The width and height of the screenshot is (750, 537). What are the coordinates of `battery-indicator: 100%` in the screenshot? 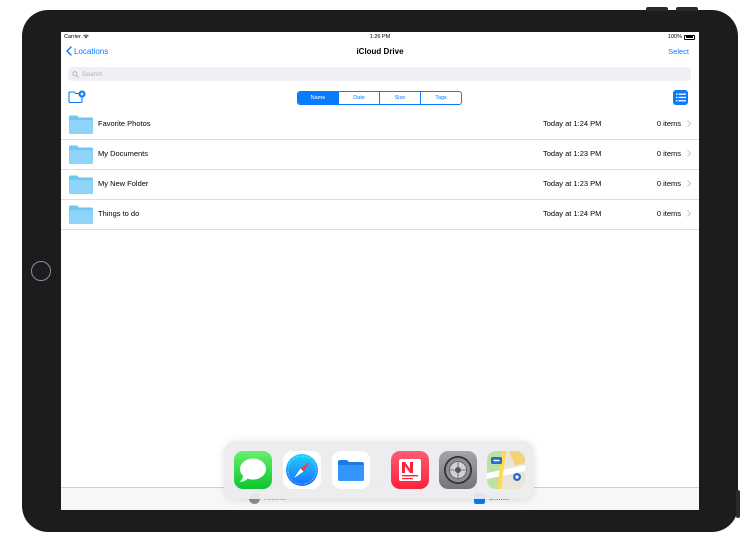 It's located at (681, 37).